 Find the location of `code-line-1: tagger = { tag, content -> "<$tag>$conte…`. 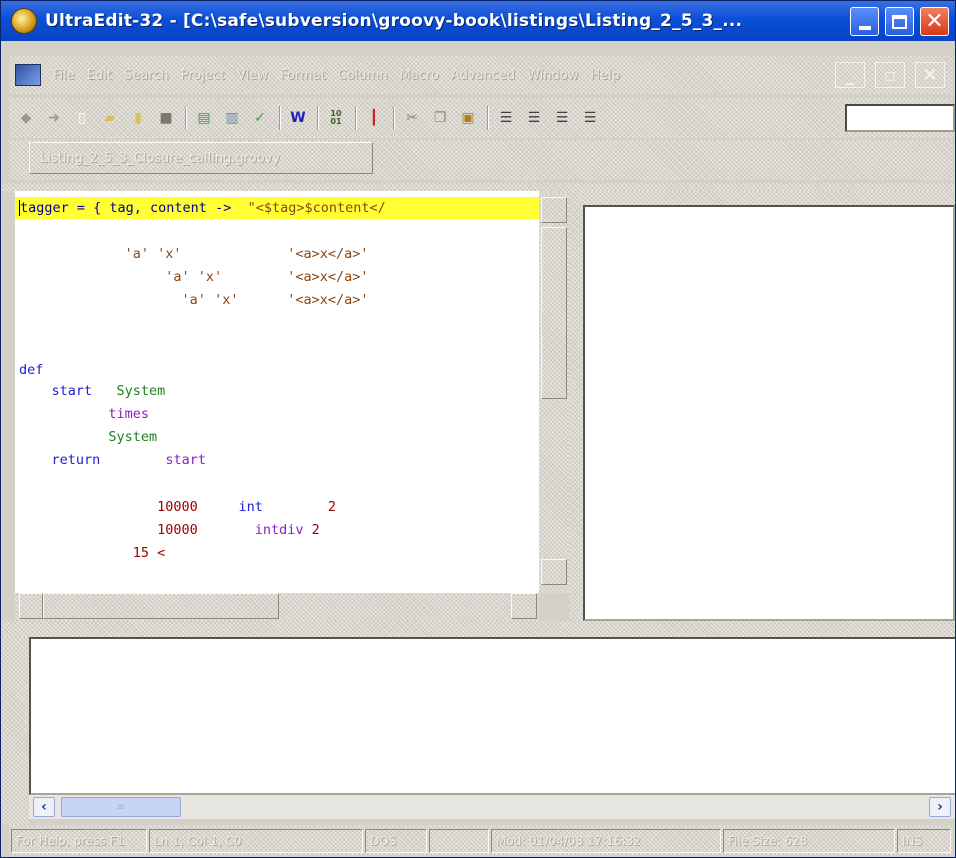

code-line-1: tagger = { tag, content -> "<$tag>$conte… is located at coordinates (277, 208).